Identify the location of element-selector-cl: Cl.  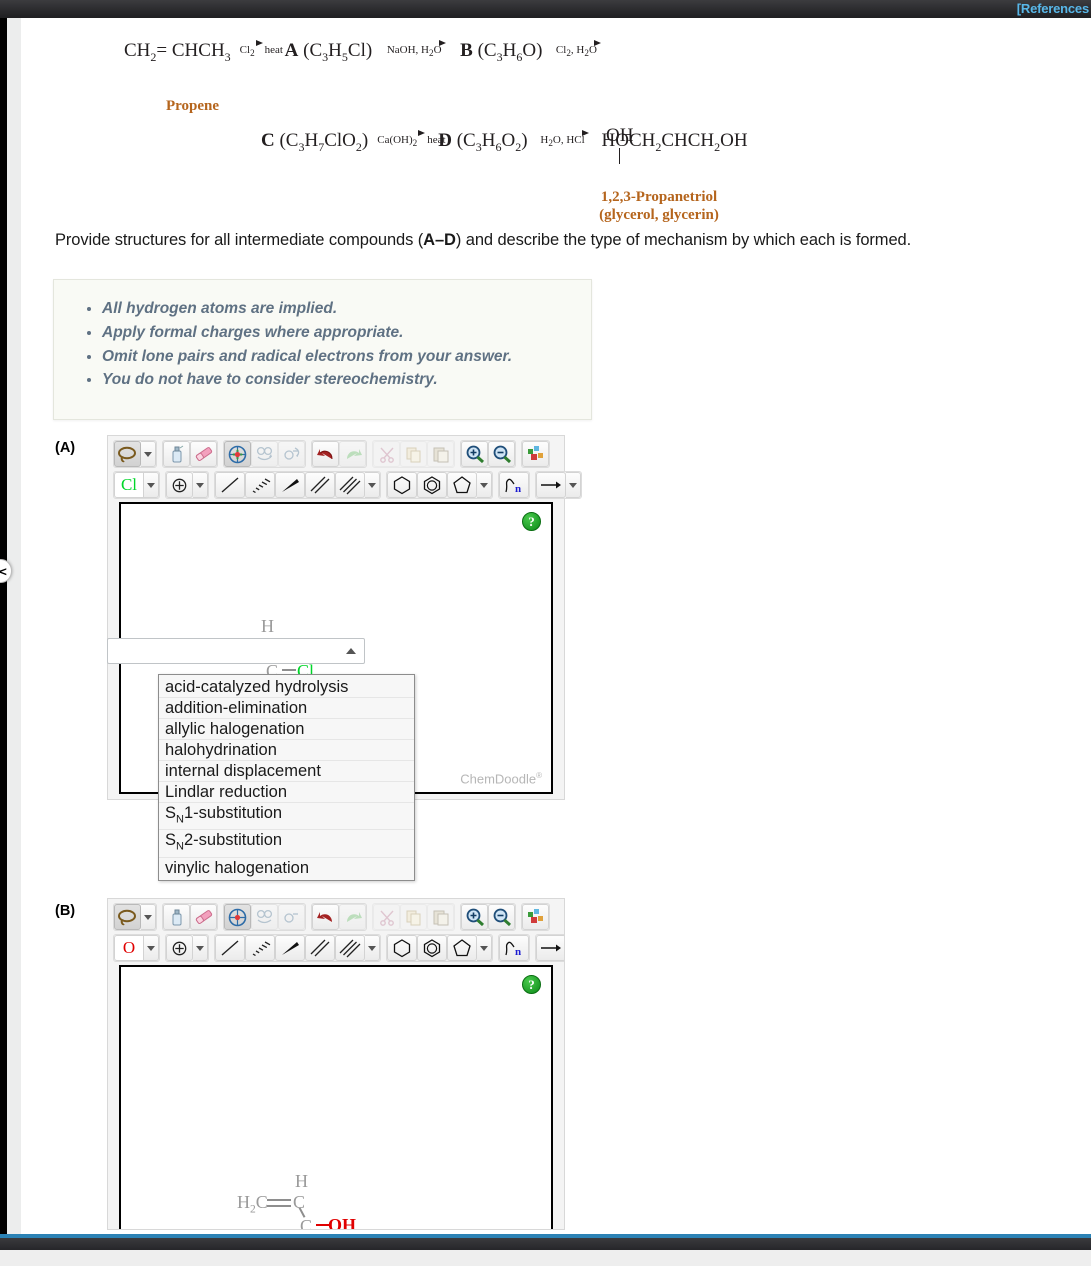
(129, 485).